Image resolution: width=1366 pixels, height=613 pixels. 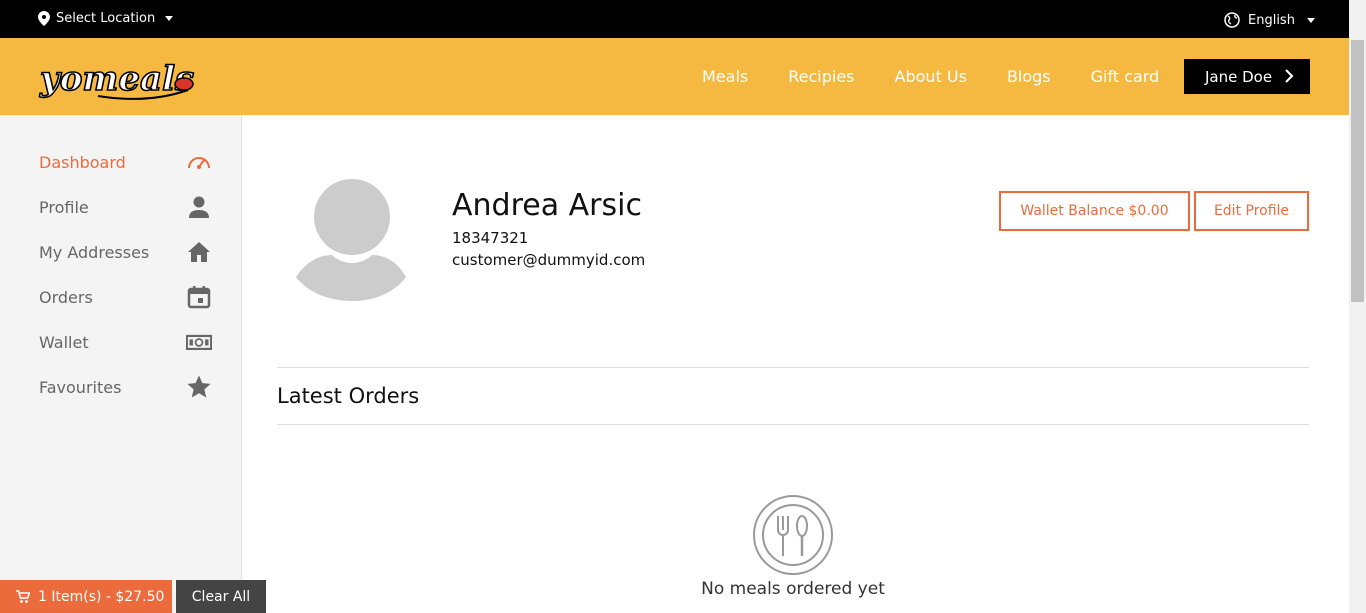 I want to click on edit-profile-button: Edit Profile, so click(x=1251, y=211).